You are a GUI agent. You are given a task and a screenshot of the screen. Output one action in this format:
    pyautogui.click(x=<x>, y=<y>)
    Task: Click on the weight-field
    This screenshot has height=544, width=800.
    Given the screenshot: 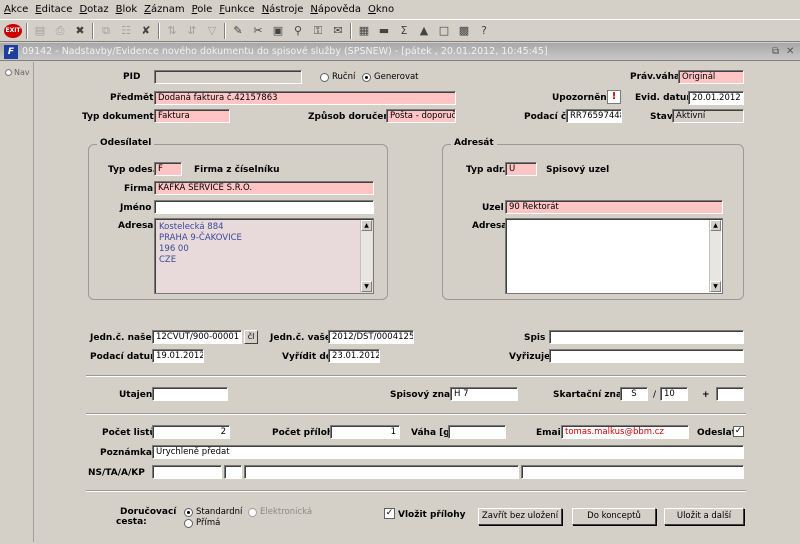 What is the action you would take?
    pyautogui.click(x=477, y=432)
    